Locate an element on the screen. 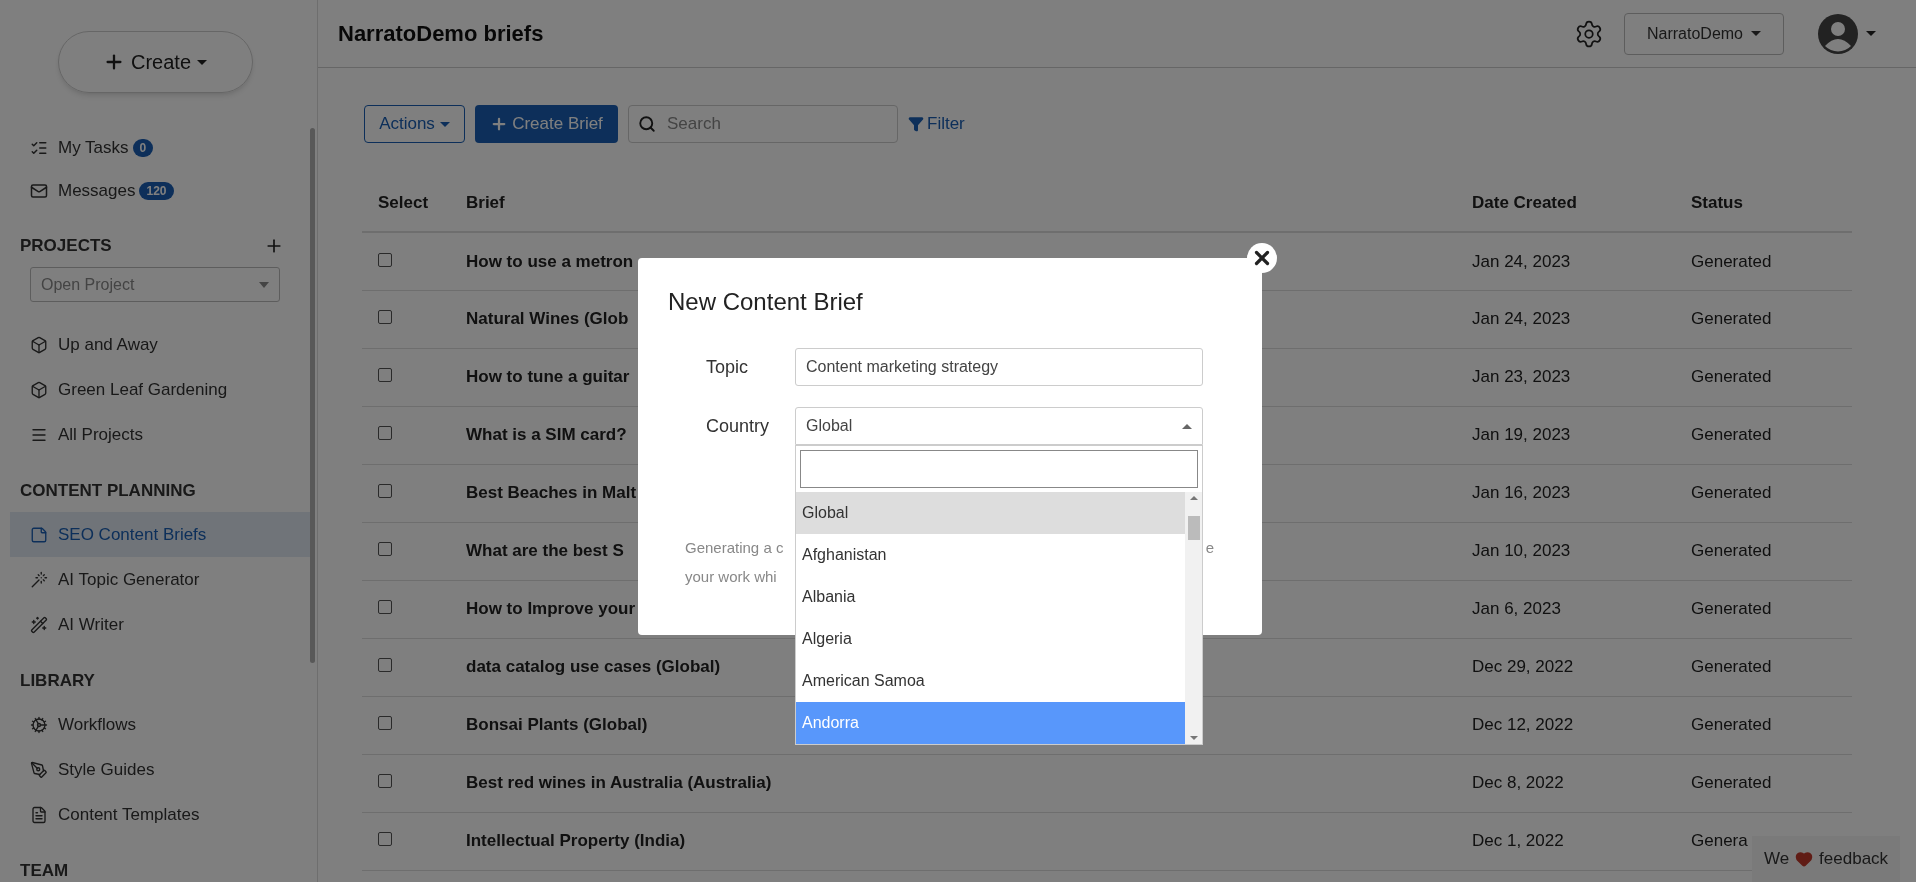 Image resolution: width=1916 pixels, height=882 pixels. nav-label: Messages is located at coordinates (97, 190).